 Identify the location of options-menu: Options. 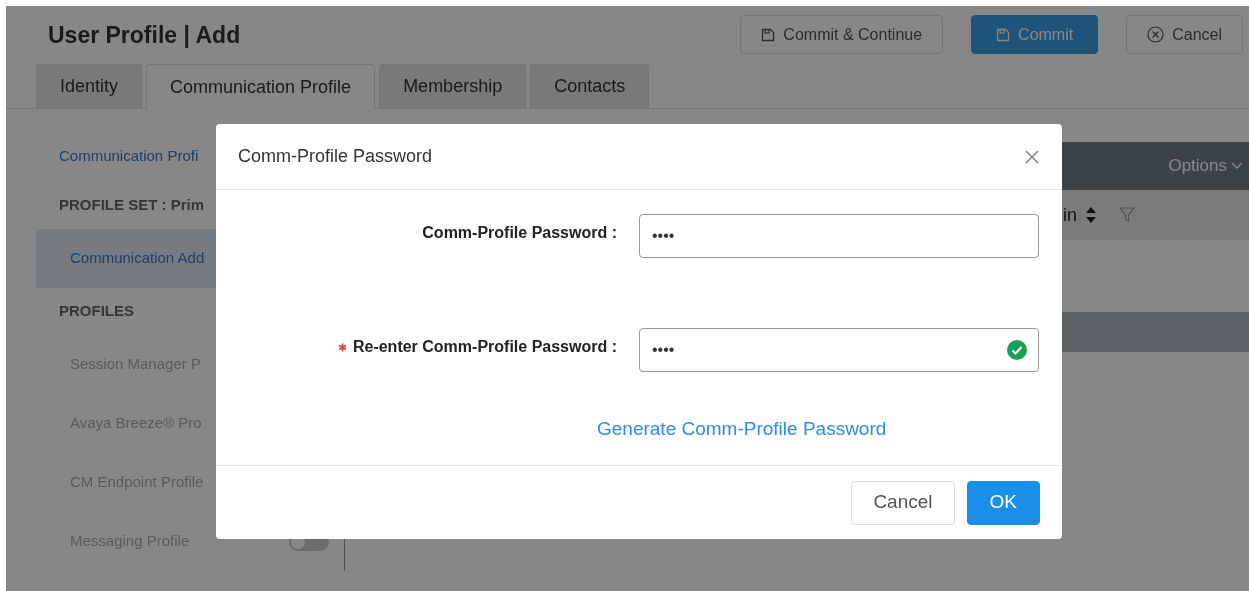
(1205, 166).